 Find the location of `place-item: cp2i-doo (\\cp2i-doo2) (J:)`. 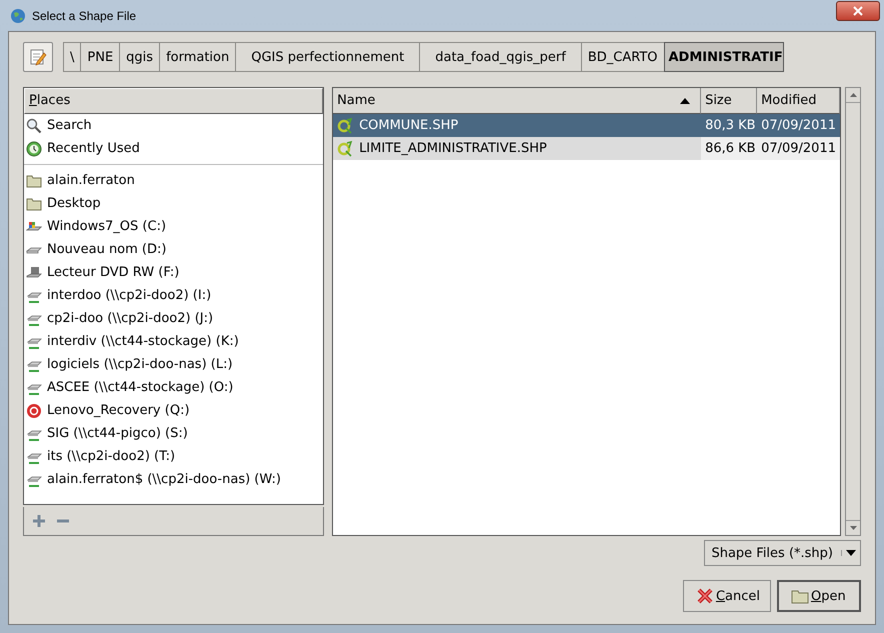

place-item: cp2i-doo (\\cp2i-doo2) (J:) is located at coordinates (174, 318).